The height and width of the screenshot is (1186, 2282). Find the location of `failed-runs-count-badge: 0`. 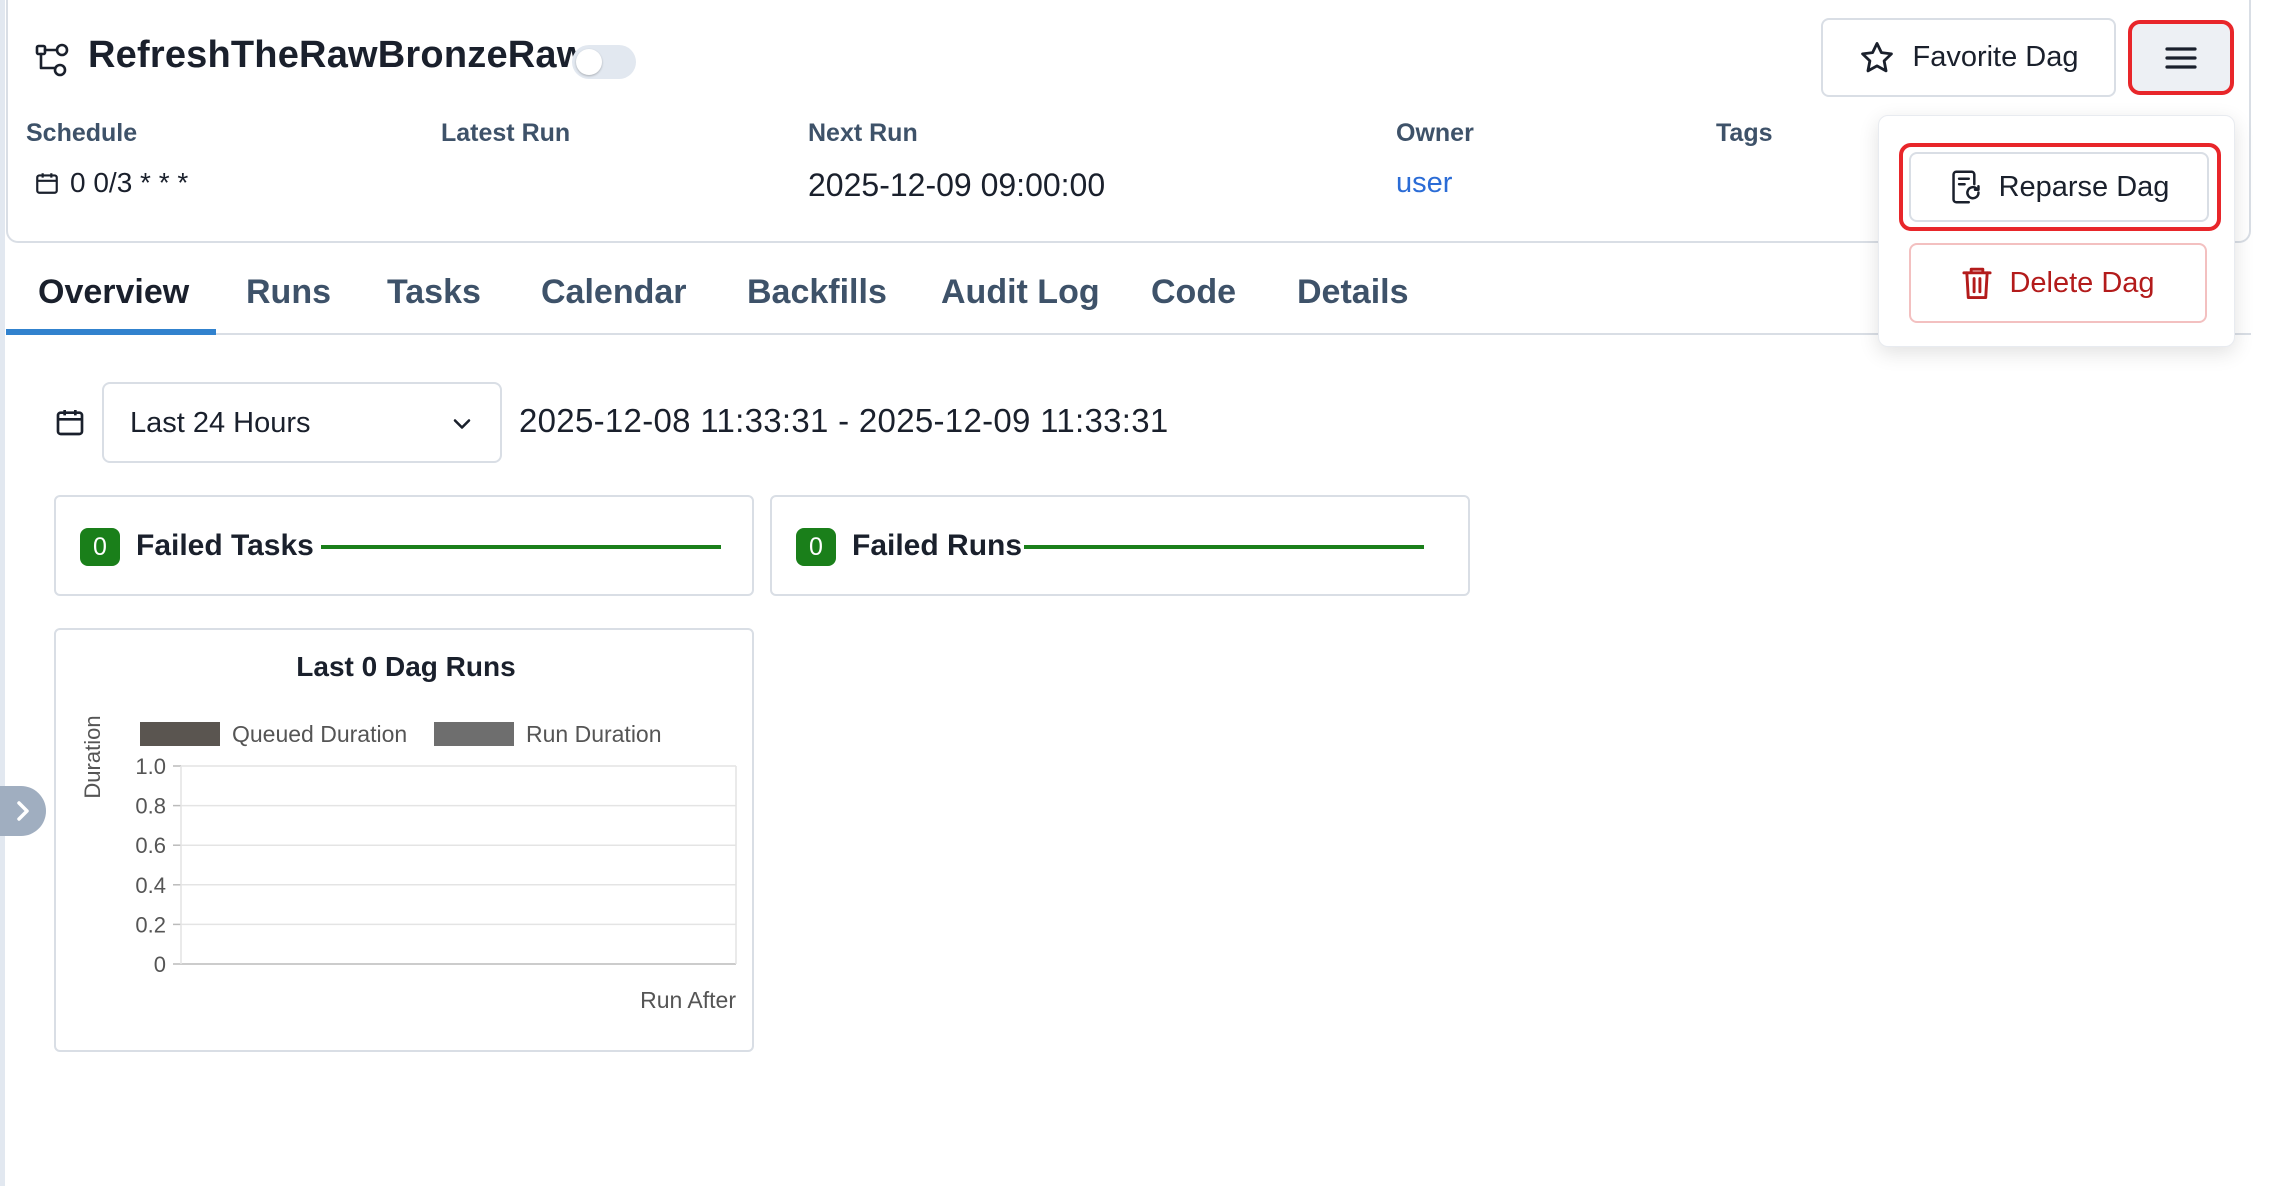

failed-runs-count-badge: 0 is located at coordinates (816, 547).